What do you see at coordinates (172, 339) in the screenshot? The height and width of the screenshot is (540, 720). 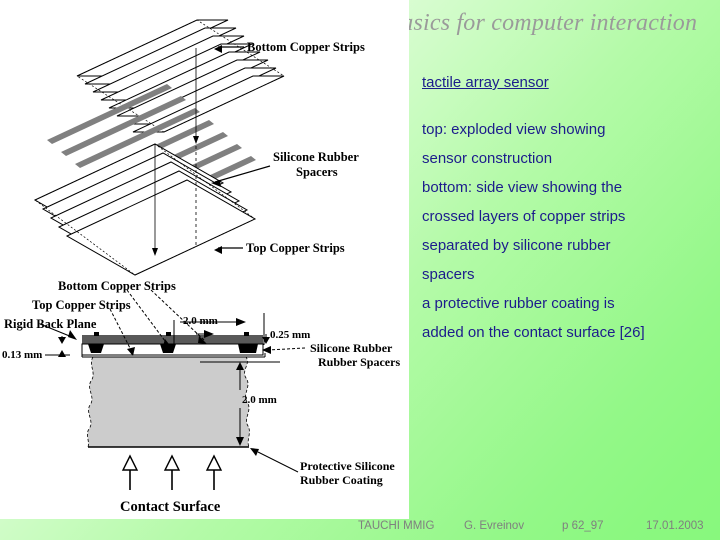 I see `rigid-back-plane-bar` at bounding box center [172, 339].